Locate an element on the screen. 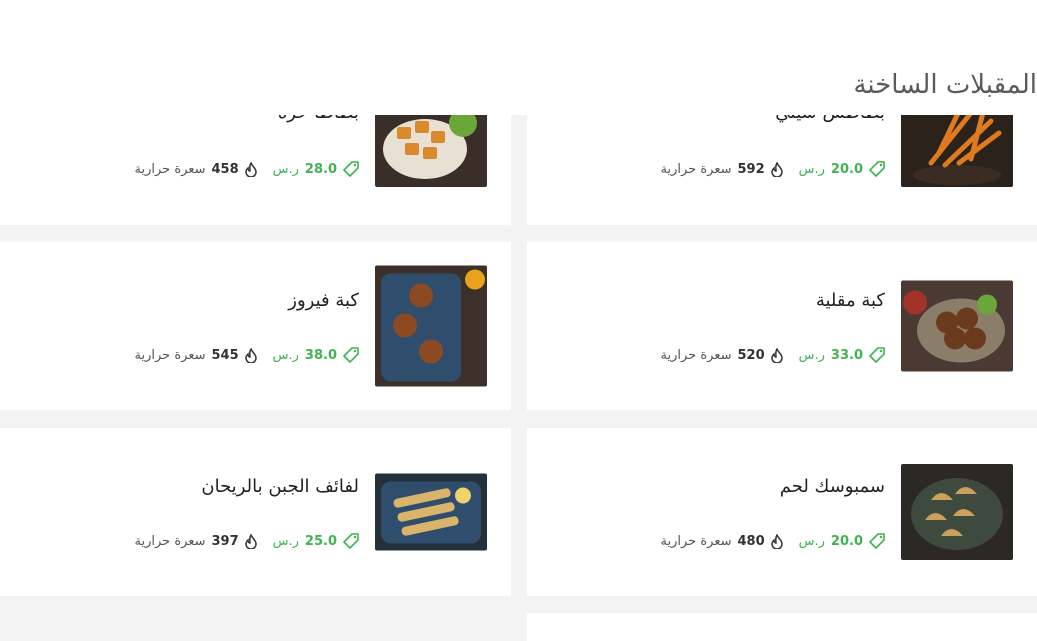 The height and width of the screenshot is (641, 1037). menu-item-card: سمبوسك لحم 20.0 ر.س 480 سعرة حرارية is located at coordinates (782, 512).